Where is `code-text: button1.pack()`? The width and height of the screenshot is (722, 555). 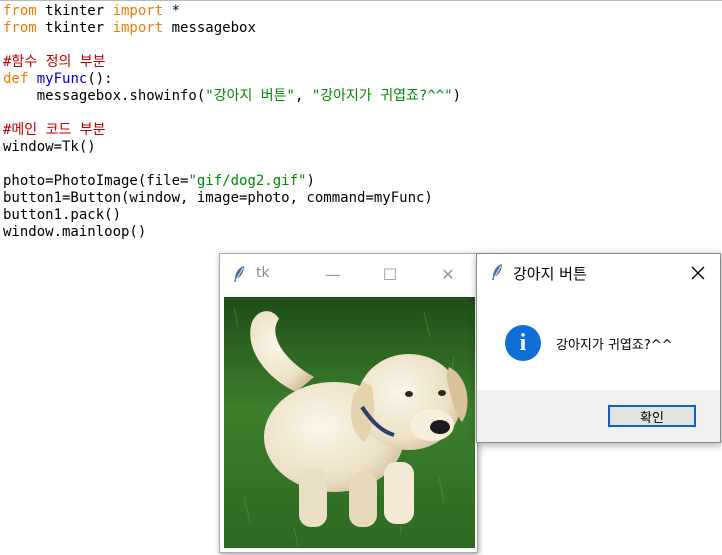 code-text: button1.pack() is located at coordinates (62, 215).